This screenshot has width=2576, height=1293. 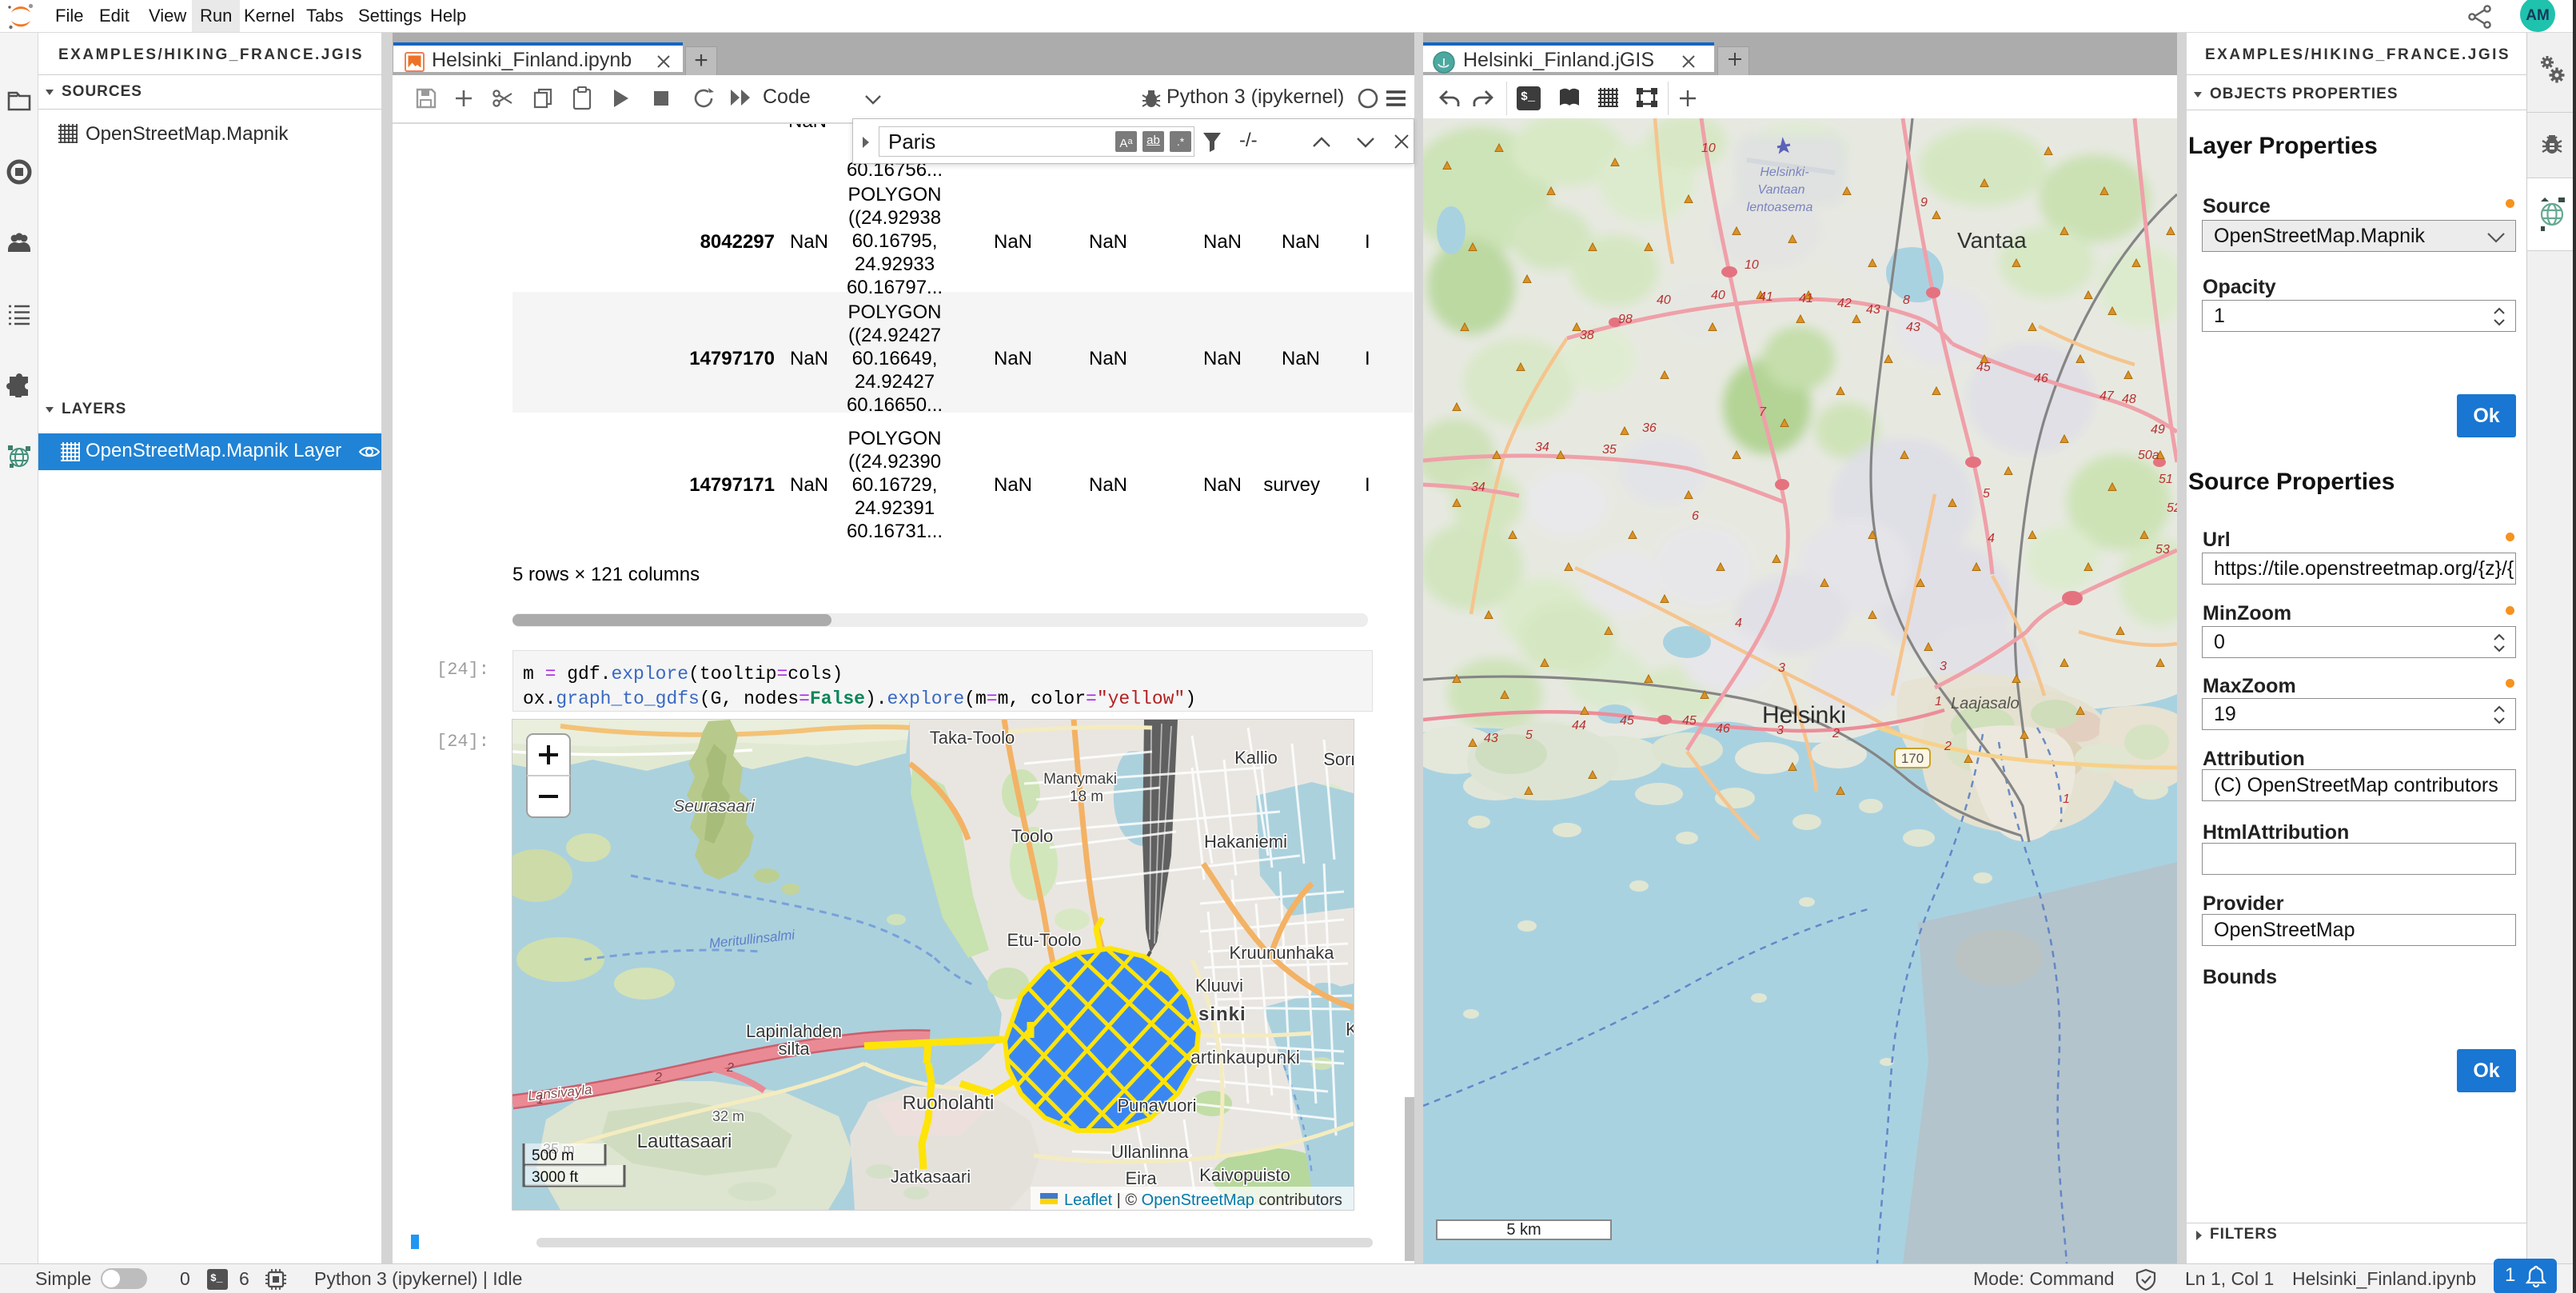 I want to click on svg-text: 49, so click(x=2158, y=430).